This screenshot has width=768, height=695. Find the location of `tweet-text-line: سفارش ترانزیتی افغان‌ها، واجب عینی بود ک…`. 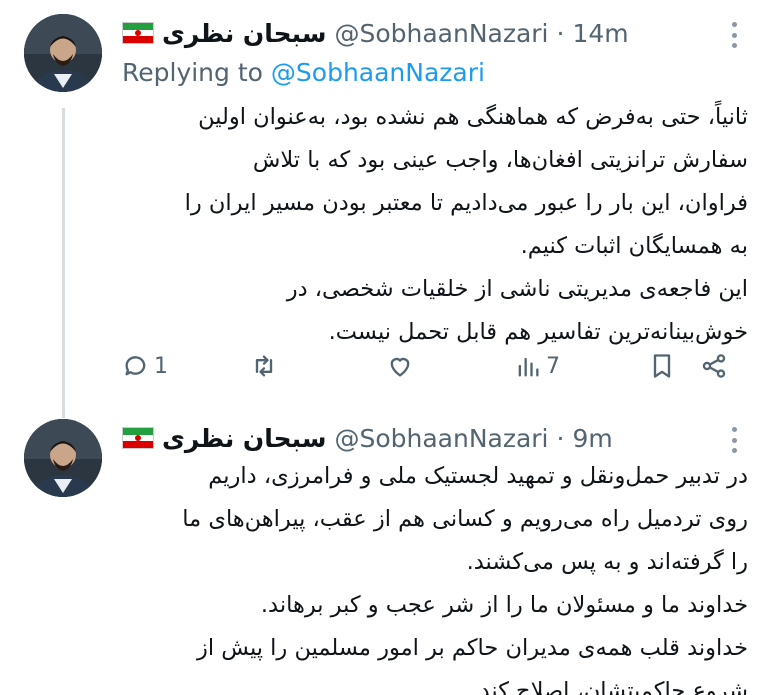

tweet-text-line: سفارش ترانزیتی افغان‌ها، واجب عینی بود ک… is located at coordinates (500, 160).